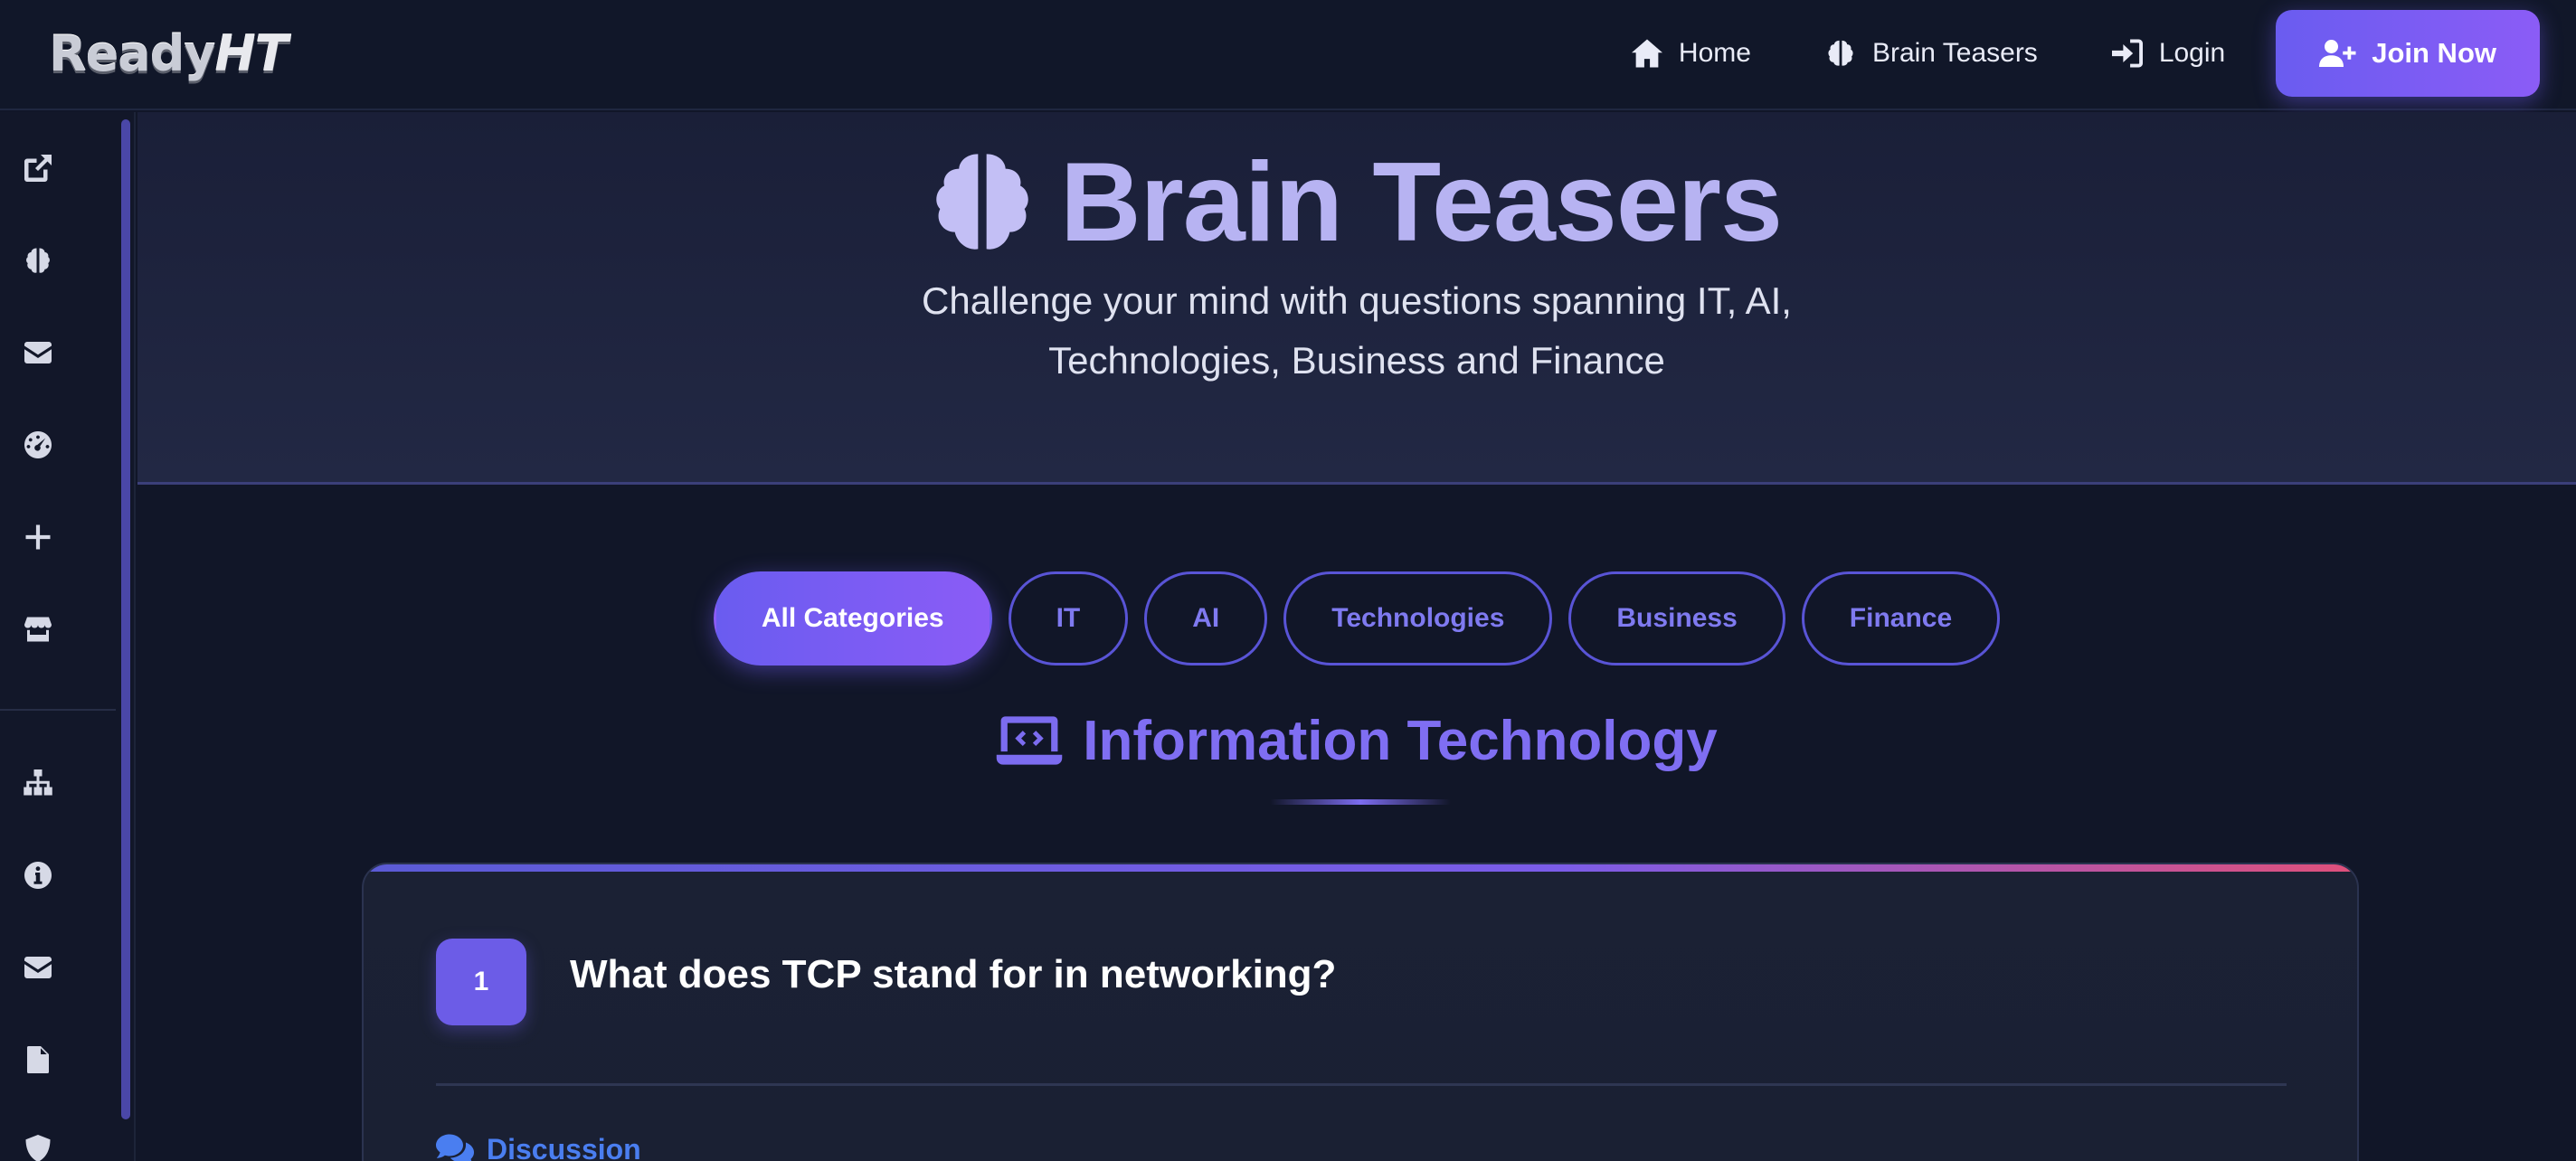 Image resolution: width=2576 pixels, height=1161 pixels. Describe the element at coordinates (38, 1145) in the screenshot. I see `shield-icon` at that location.